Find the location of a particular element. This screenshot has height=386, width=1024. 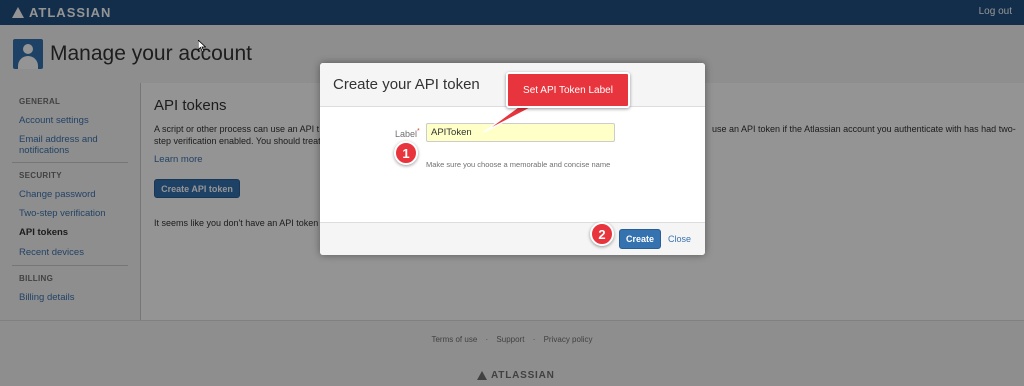

label-text: Label is located at coordinates (406, 134).